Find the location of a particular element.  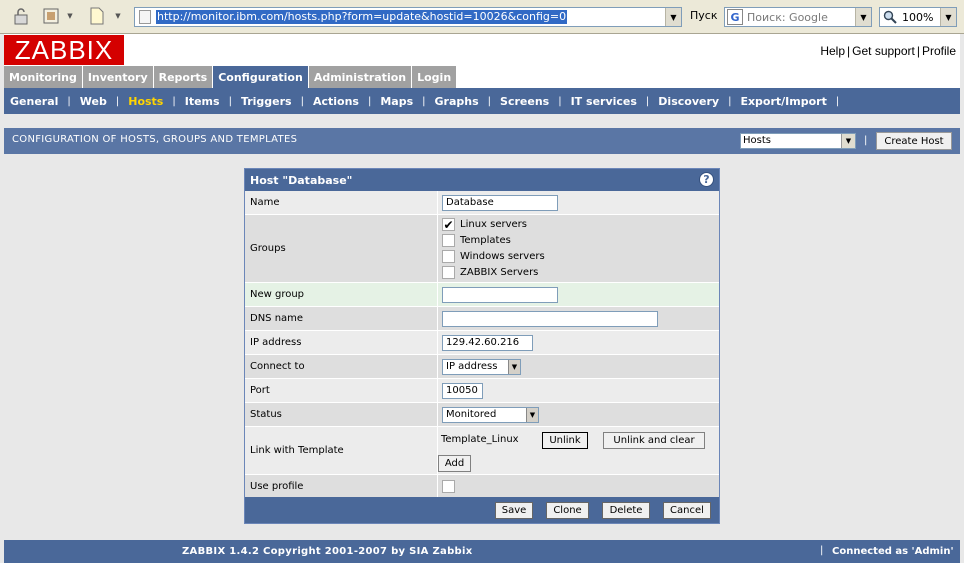

google-icon: G is located at coordinates (735, 17).